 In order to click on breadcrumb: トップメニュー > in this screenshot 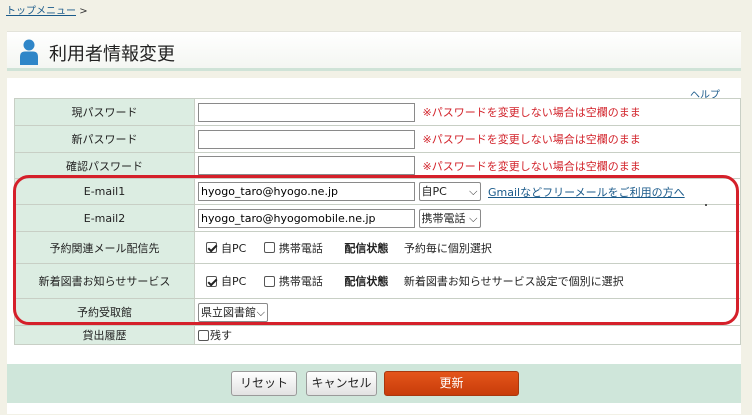, I will do `click(47, 9)`.